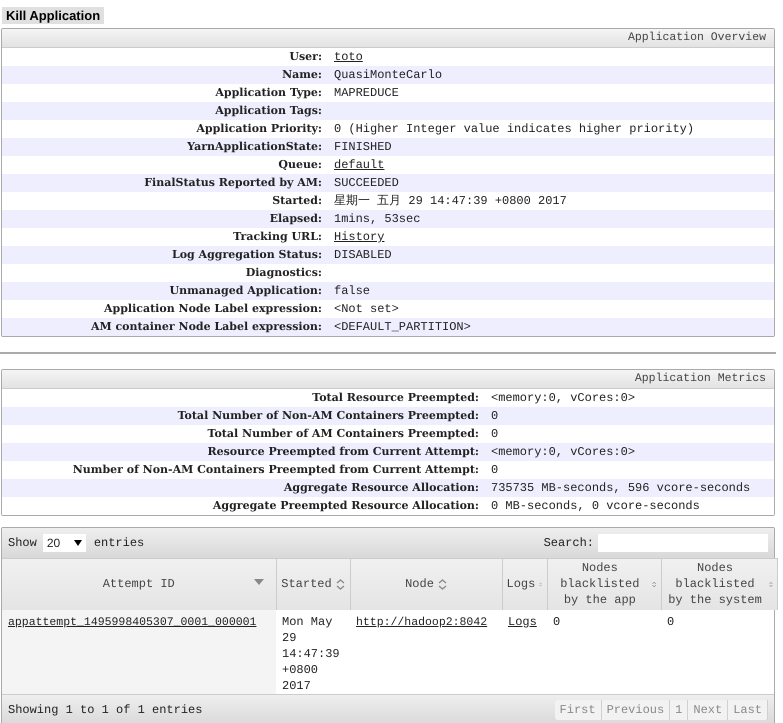 The width and height of the screenshot is (783, 723). What do you see at coordinates (426, 584) in the screenshot?
I see `column-header: Node` at bounding box center [426, 584].